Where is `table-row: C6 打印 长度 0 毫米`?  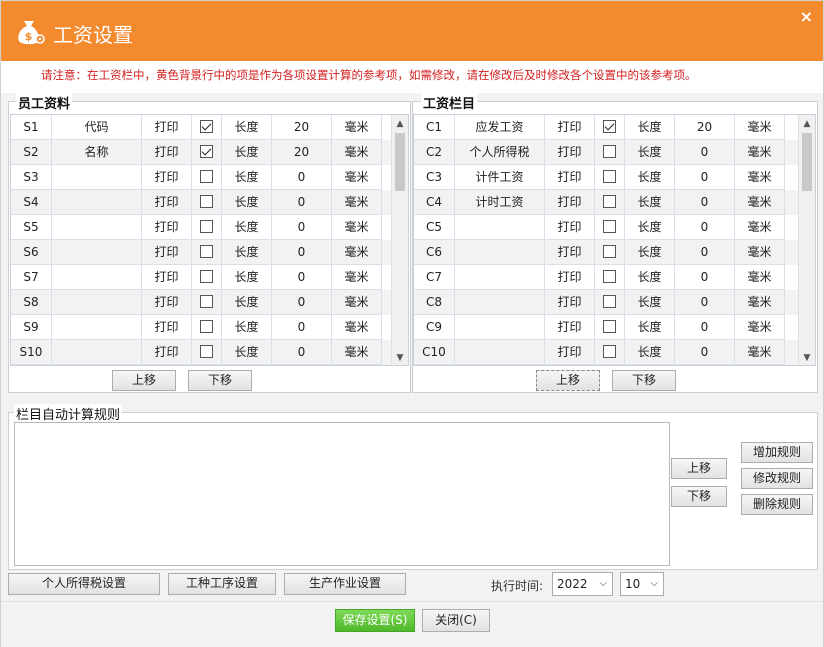
table-row: C6 打印 长度 0 毫米 is located at coordinates (614, 252).